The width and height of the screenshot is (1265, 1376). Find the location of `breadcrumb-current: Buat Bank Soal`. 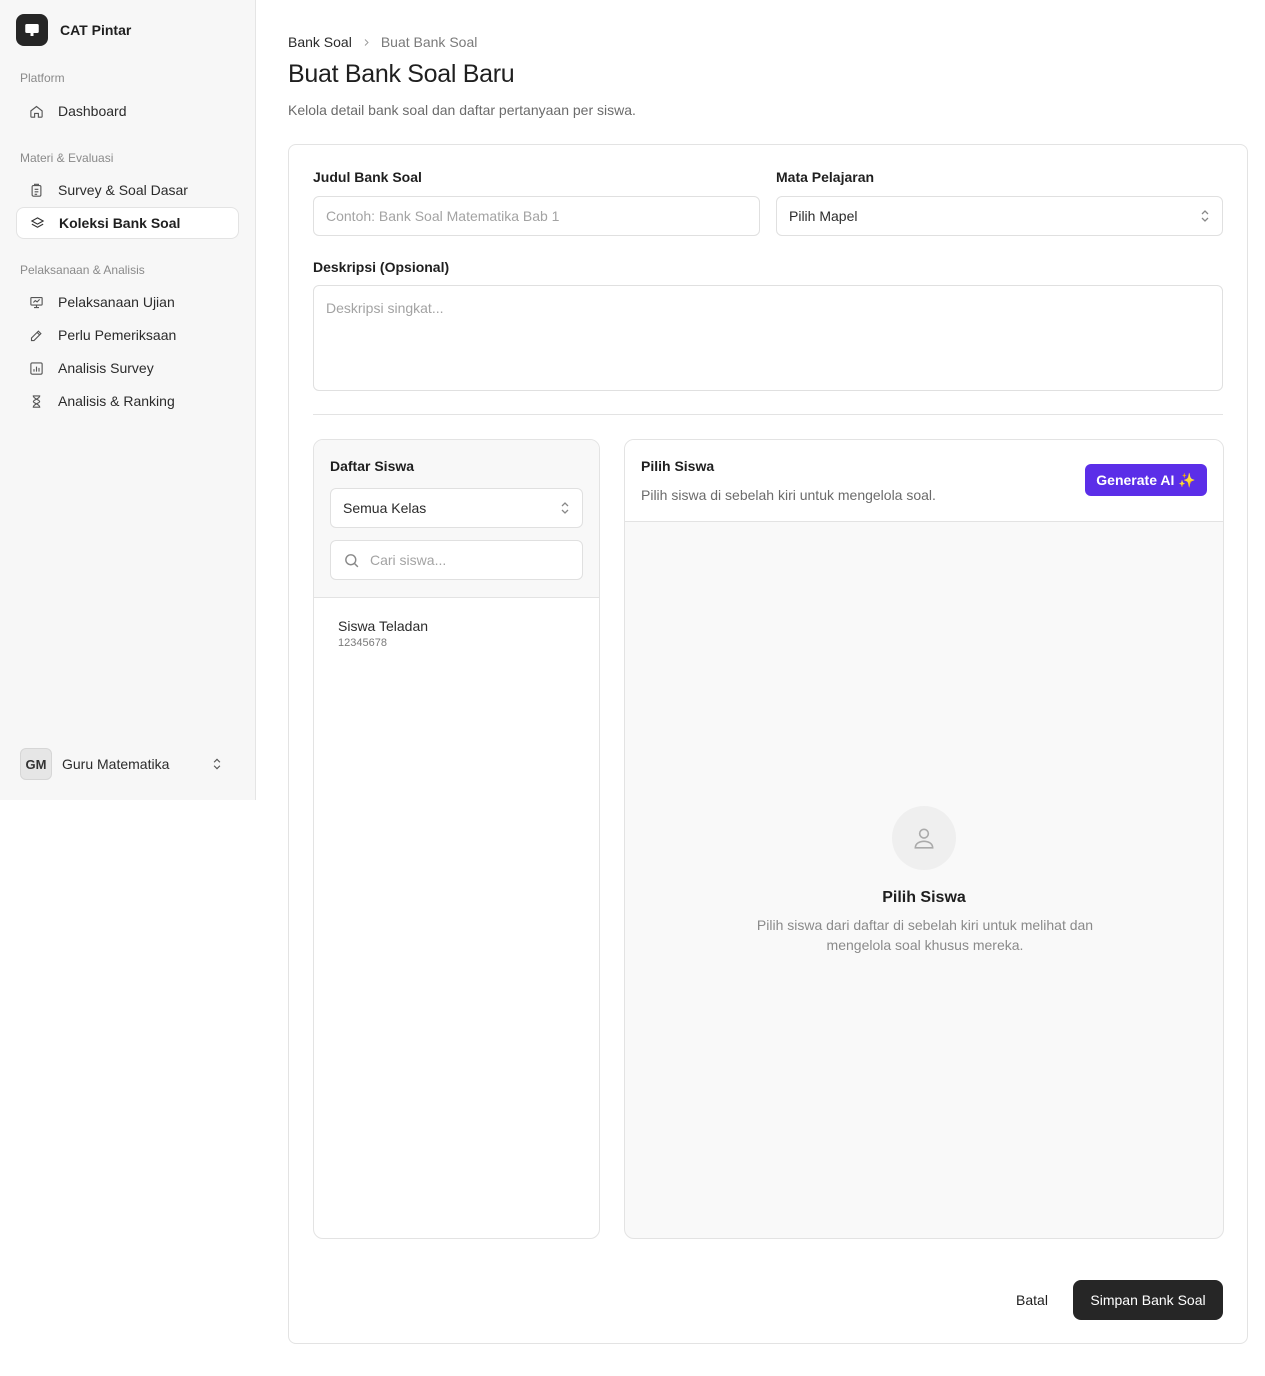

breadcrumb-current: Buat Bank Soal is located at coordinates (429, 42).